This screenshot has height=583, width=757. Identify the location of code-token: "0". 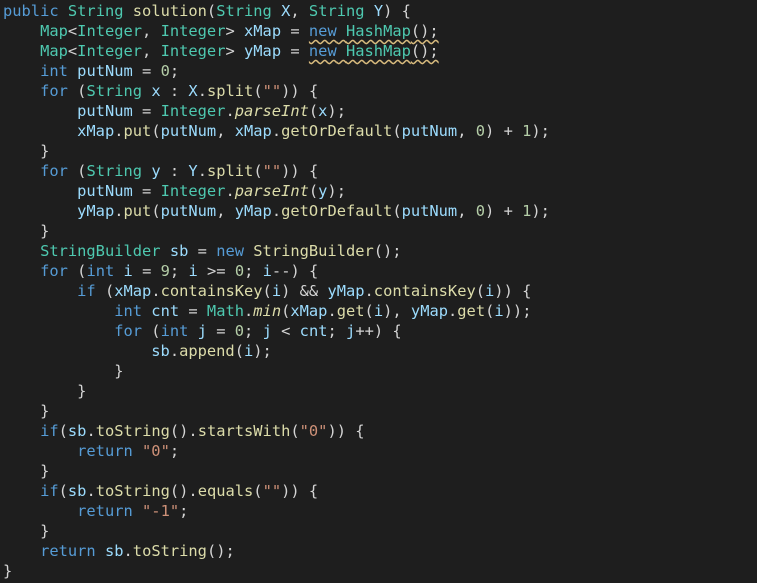
(313, 431).